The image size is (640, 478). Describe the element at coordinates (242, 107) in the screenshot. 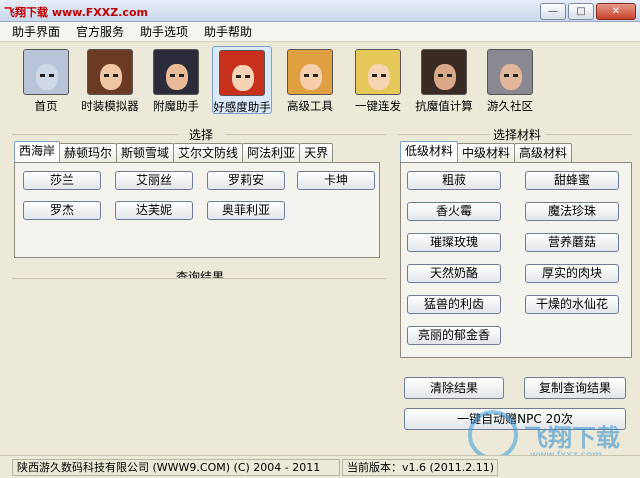

I see `toolbar-label: 好感度助手` at that location.